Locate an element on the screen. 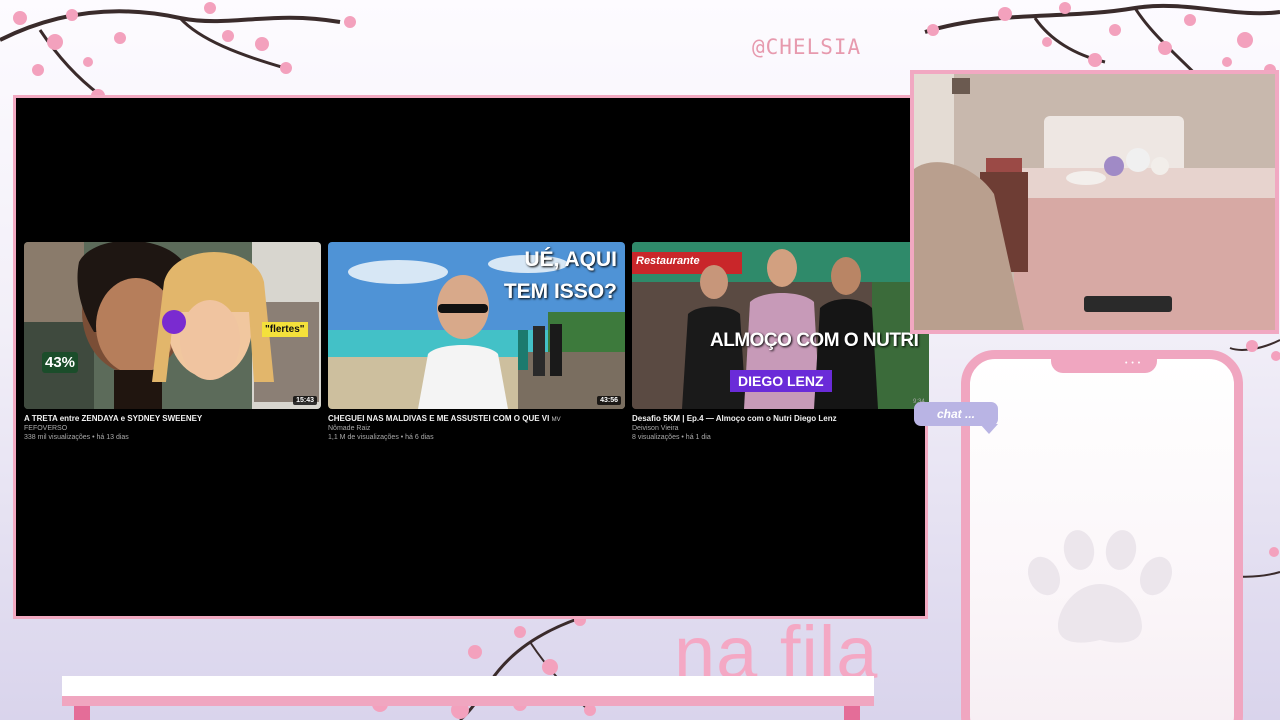 The width and height of the screenshot is (1280, 720). video-meta: 338 mil visualizações • há 13 dias is located at coordinates (76, 437).